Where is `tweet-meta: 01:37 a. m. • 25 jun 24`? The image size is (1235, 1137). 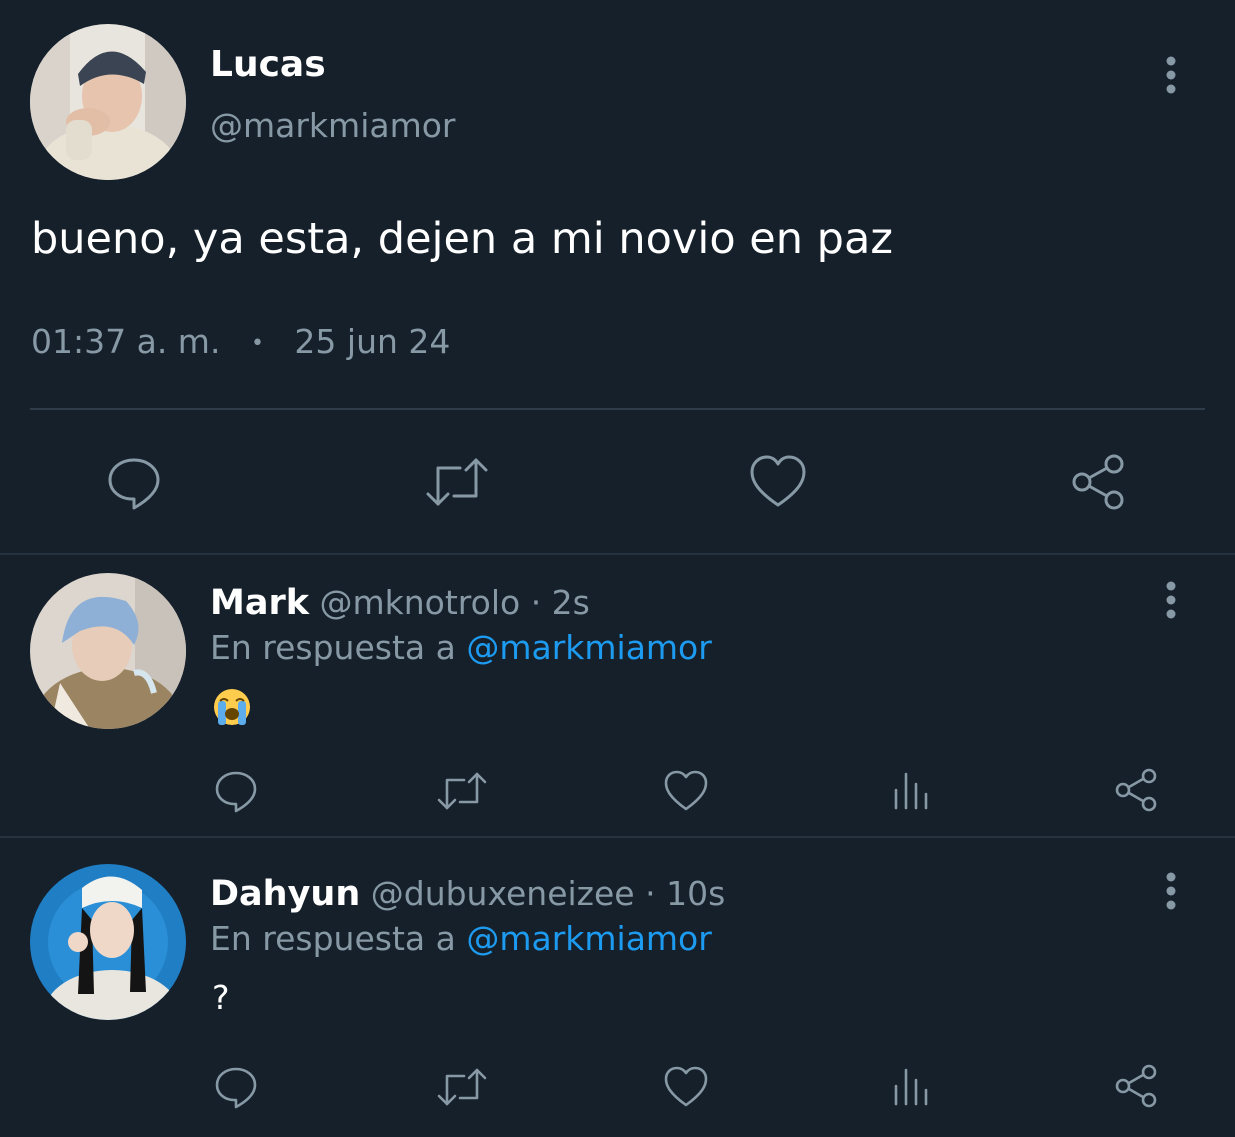 tweet-meta: 01:37 a. m. • 25 jun 24 is located at coordinates (240, 341).